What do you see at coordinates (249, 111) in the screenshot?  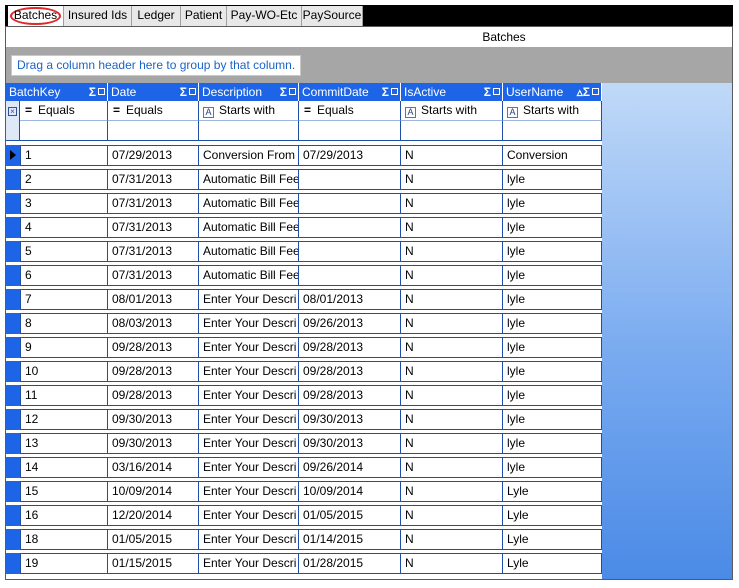 I see `filter-operator-description: A Starts with` at bounding box center [249, 111].